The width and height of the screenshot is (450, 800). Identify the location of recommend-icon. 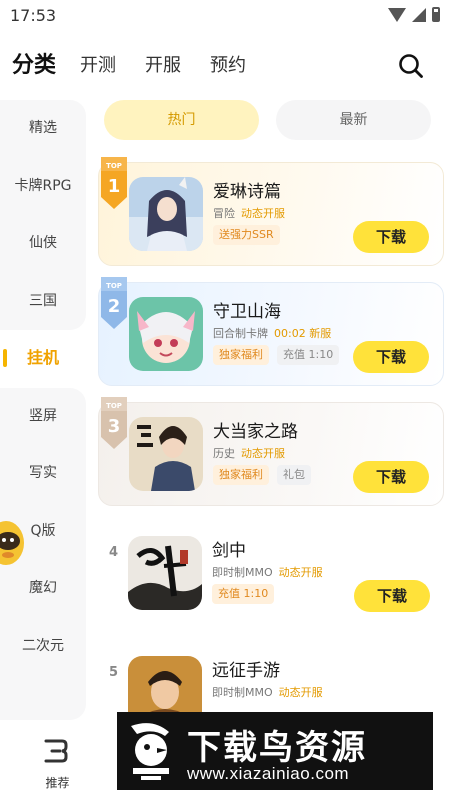
(56, 751).